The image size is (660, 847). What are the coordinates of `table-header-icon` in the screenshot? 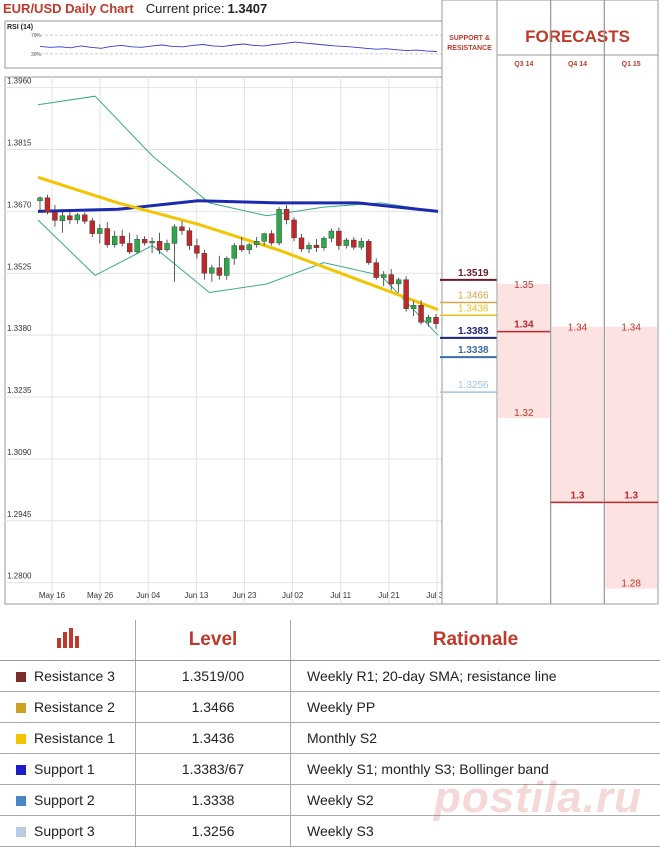 It's located at (68, 640).